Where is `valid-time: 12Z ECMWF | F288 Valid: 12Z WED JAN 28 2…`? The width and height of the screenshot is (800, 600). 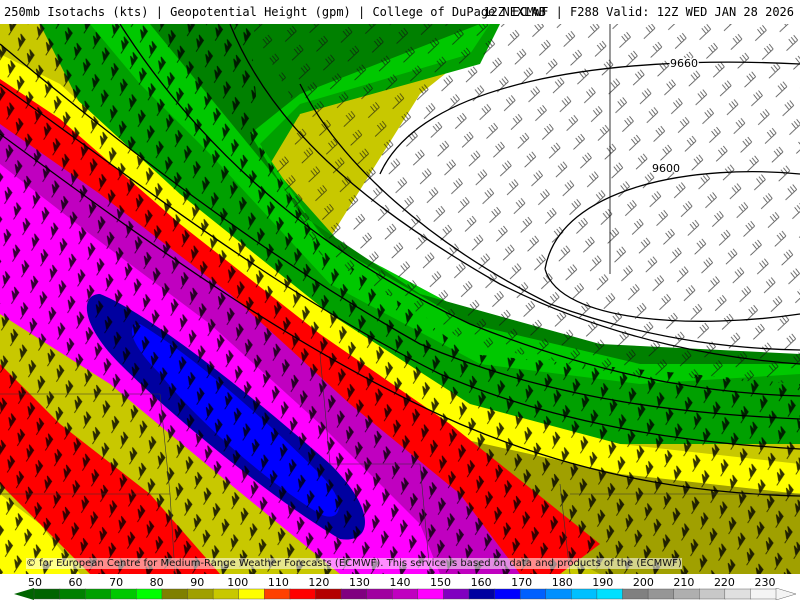
valid-time: 12Z ECMWF | F288 Valid: 12Z WED JAN 28 2… is located at coordinates (638, 12).